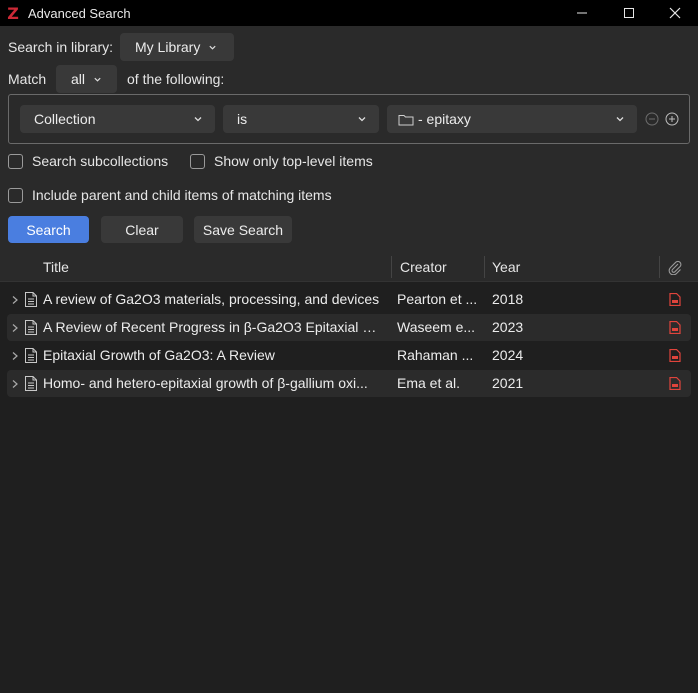 This screenshot has width=698, height=693. Describe the element at coordinates (65, 119) in the screenshot. I see `condition-field-value: Collection` at that location.